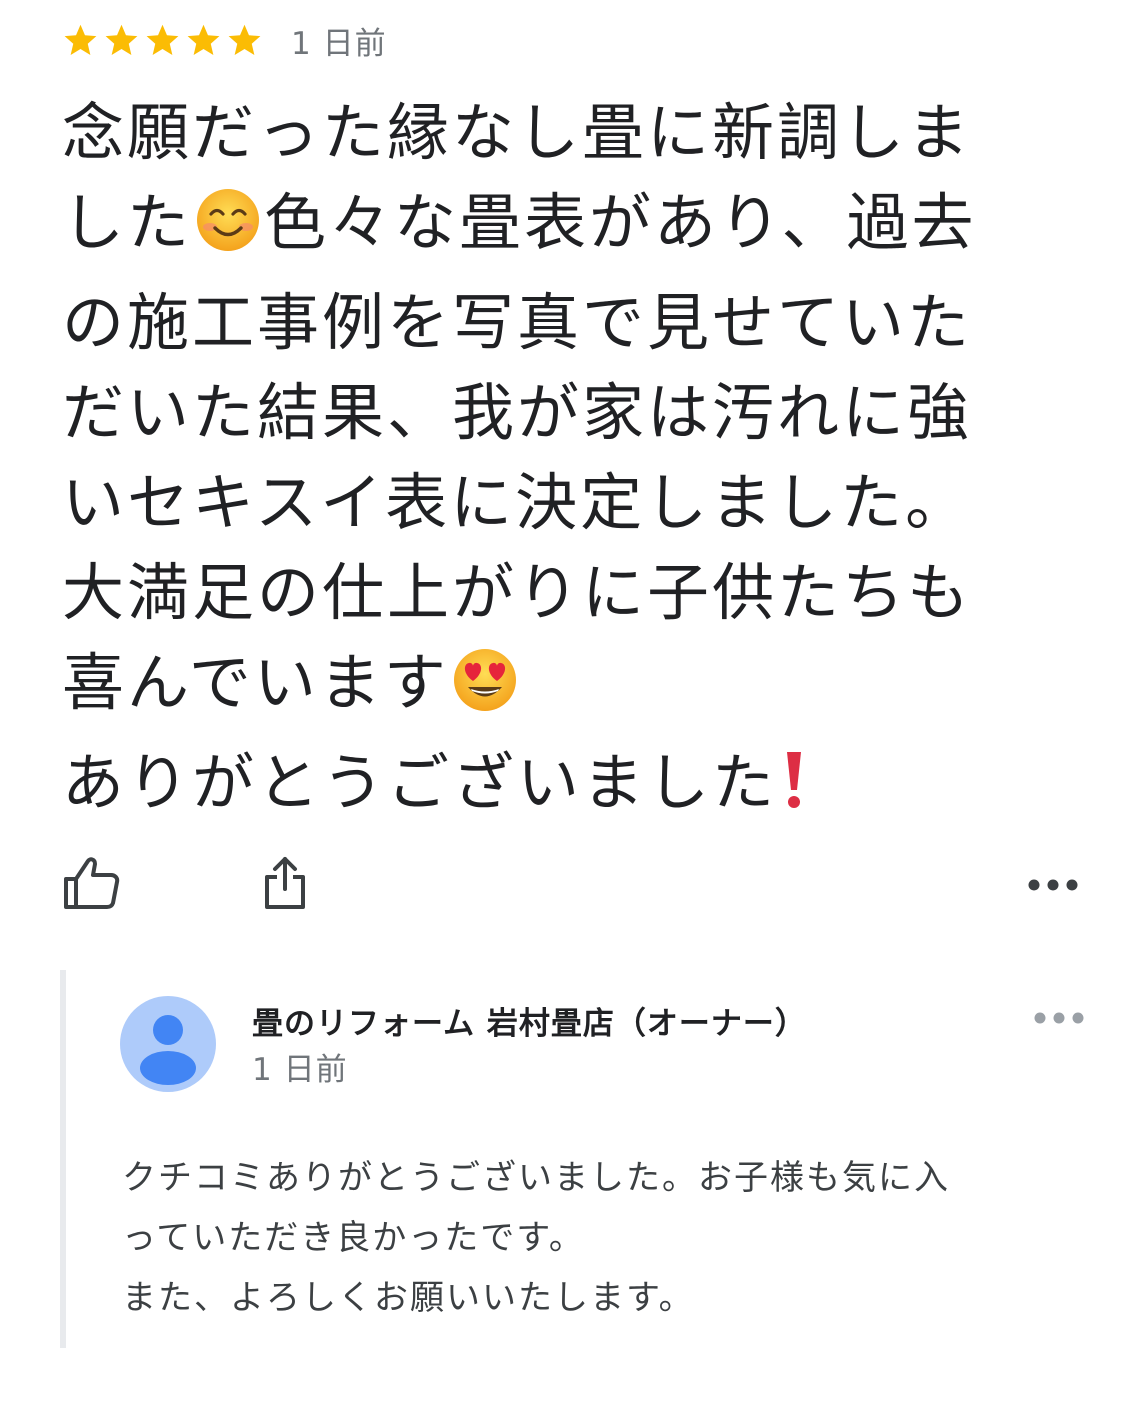 The height and width of the screenshot is (1406, 1125). I want to click on review-line: の施工事例を写真で見せていた, so click(517, 322).